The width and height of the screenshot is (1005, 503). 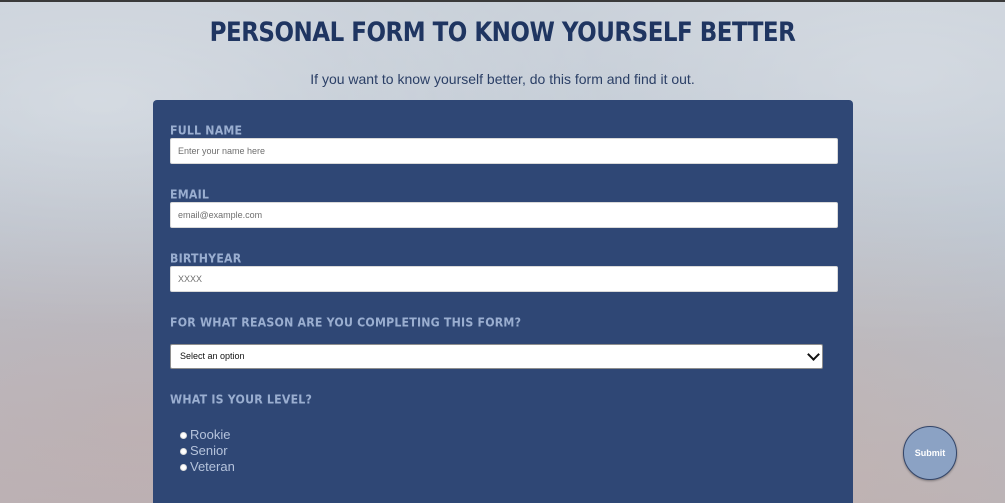 What do you see at coordinates (813, 354) in the screenshot?
I see `chevron-down-icon` at bounding box center [813, 354].